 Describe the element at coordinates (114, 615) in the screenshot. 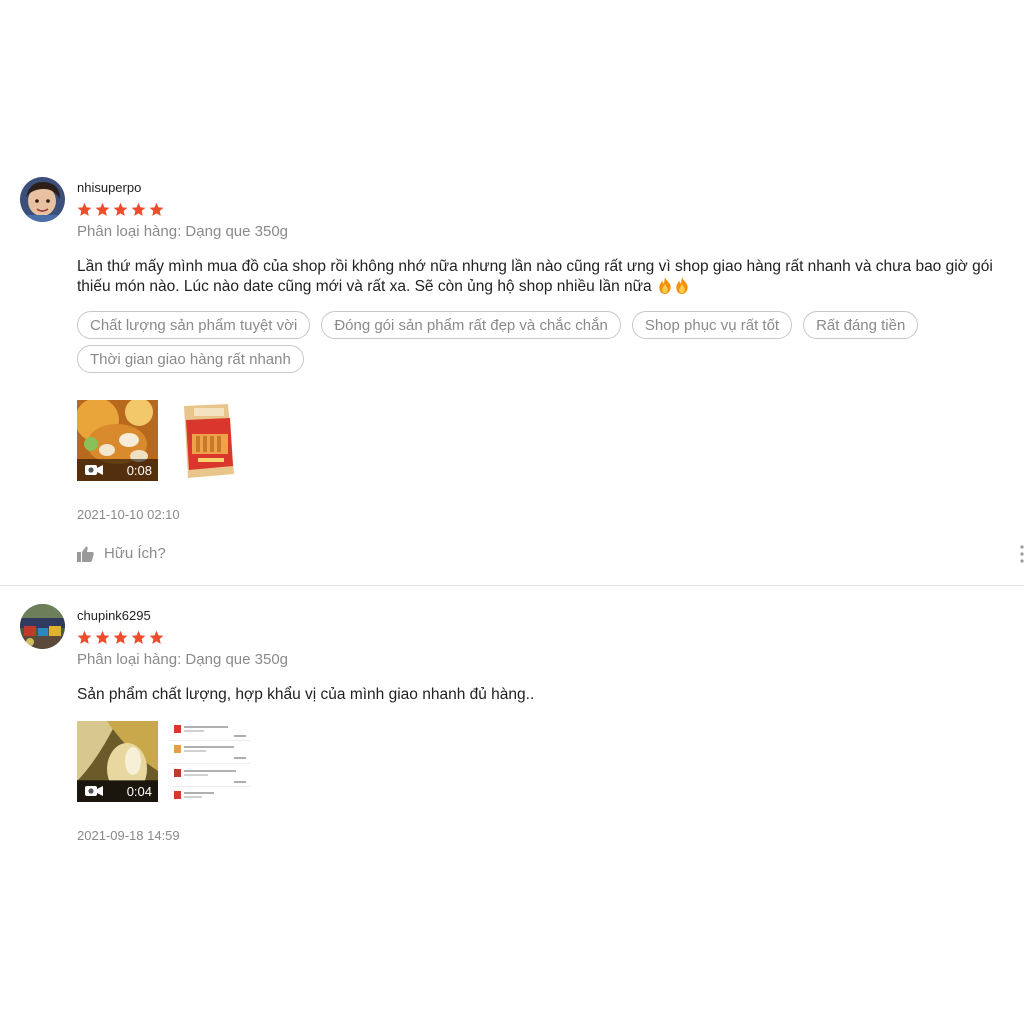

I see `review-username: chupink6295` at that location.